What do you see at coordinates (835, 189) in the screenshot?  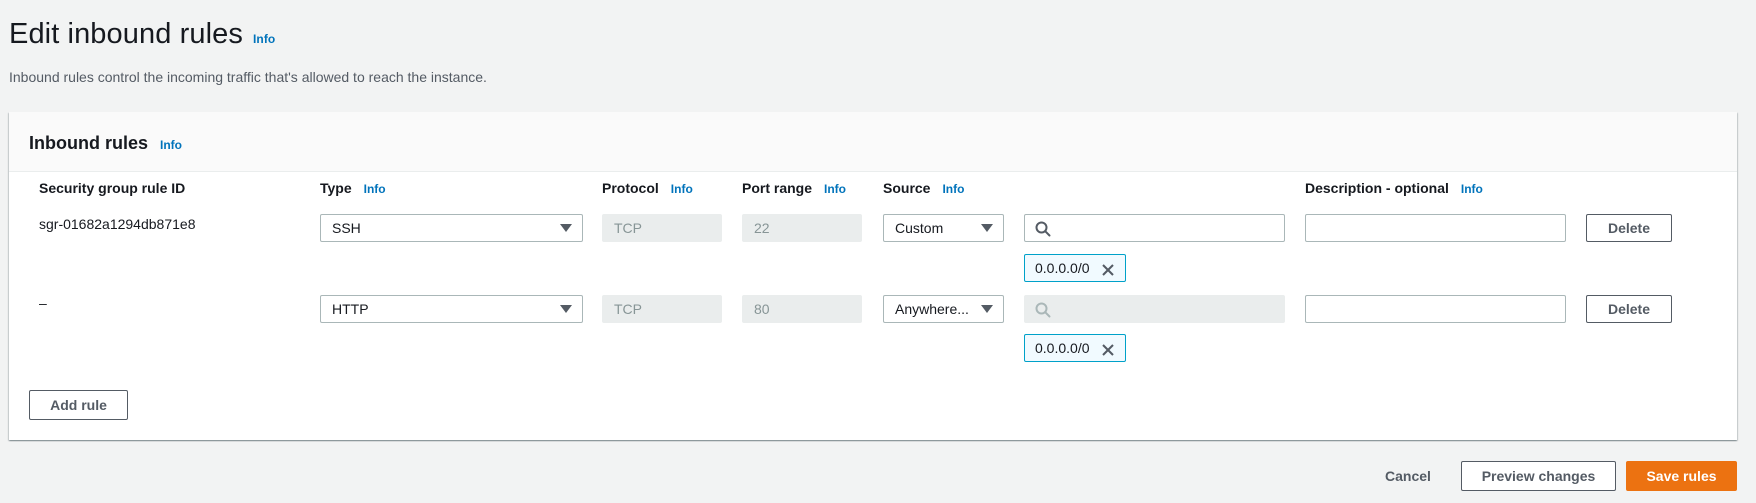 I see `port-range-info-link: Info` at bounding box center [835, 189].